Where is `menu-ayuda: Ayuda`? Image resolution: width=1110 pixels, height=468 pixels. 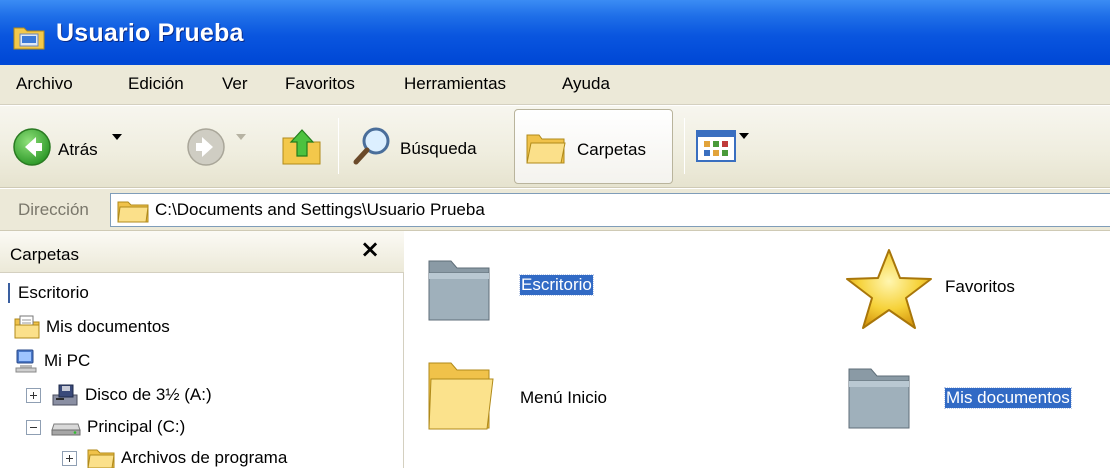 menu-ayuda: Ayuda is located at coordinates (586, 84).